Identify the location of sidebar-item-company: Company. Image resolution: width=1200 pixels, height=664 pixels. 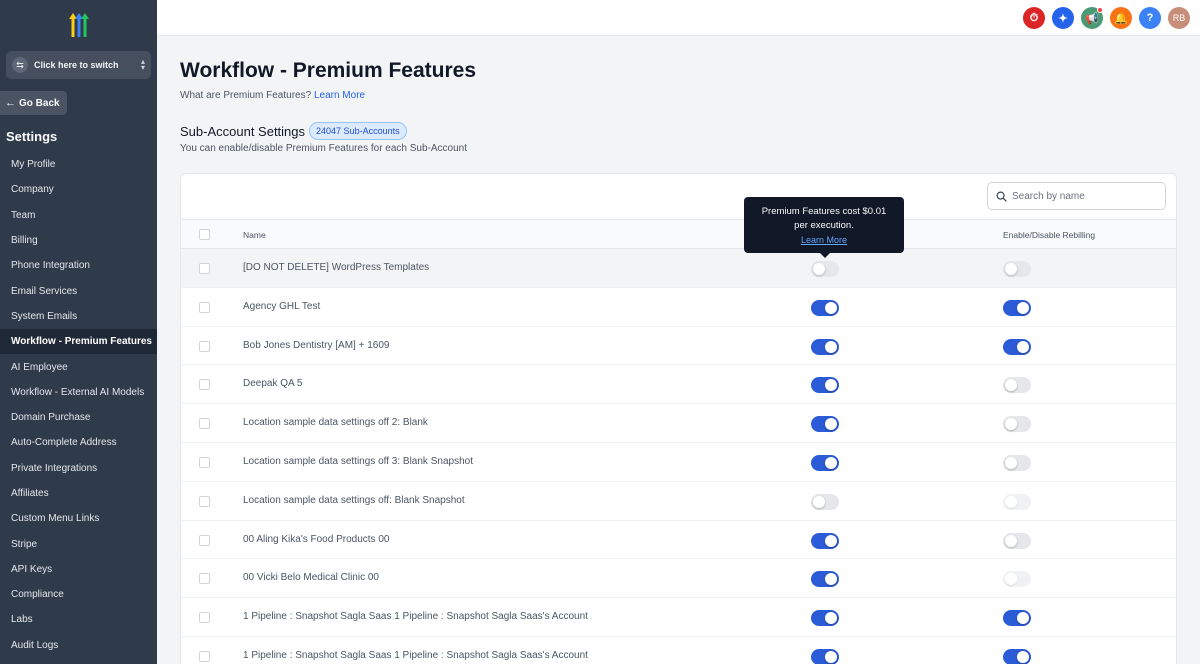
(78, 189).